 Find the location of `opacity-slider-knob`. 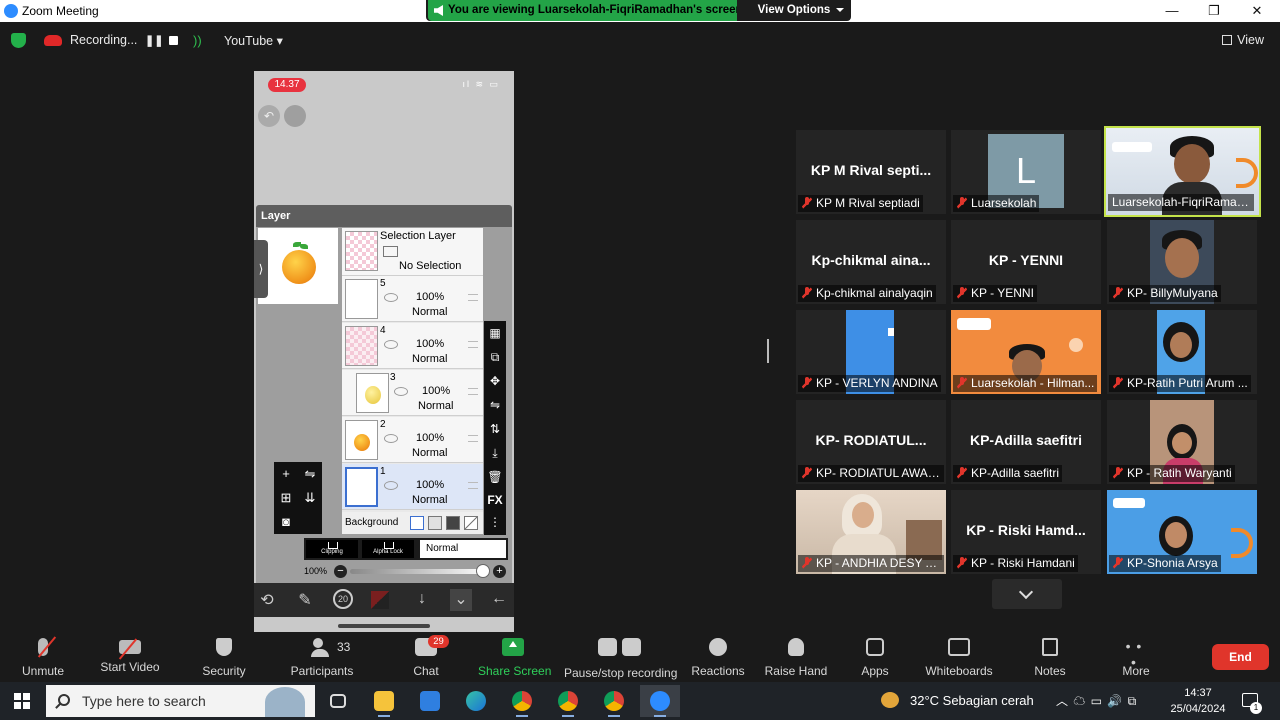

opacity-slider-knob is located at coordinates (483, 571).